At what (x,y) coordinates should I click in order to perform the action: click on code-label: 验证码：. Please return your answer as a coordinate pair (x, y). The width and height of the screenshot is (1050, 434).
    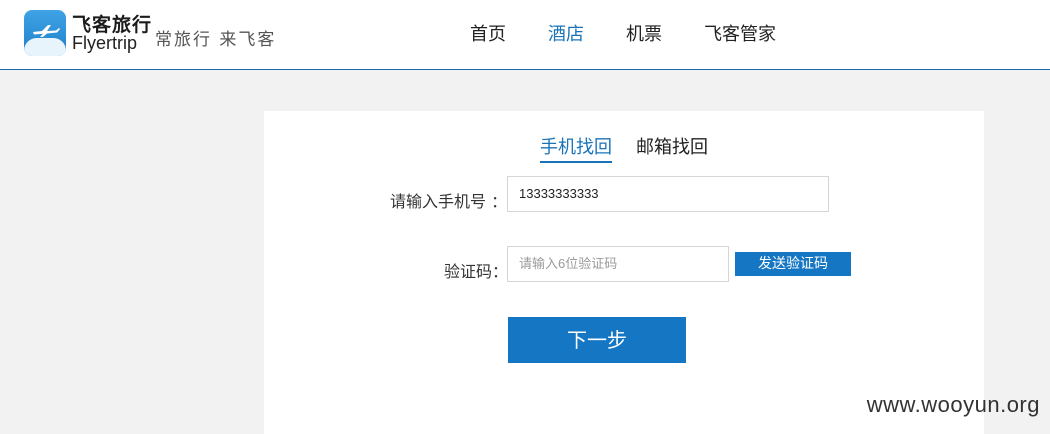
    Looking at the image, I should click on (476, 271).